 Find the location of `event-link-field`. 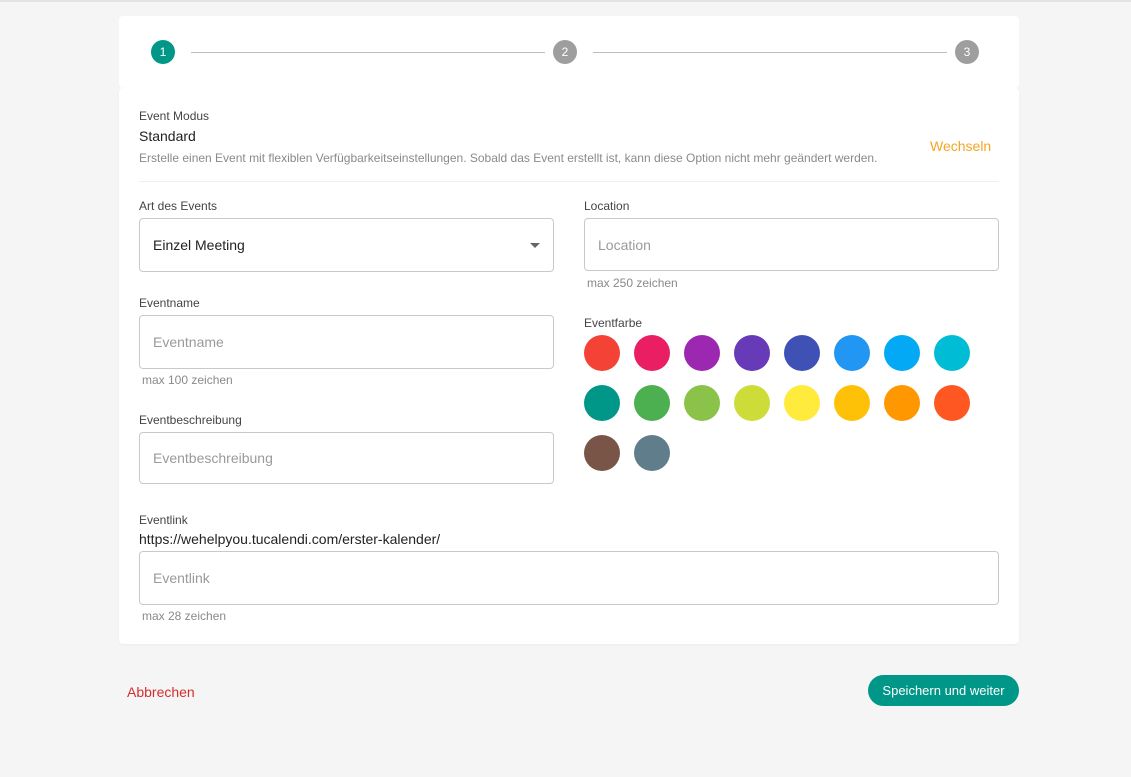

event-link-field is located at coordinates (569, 578).